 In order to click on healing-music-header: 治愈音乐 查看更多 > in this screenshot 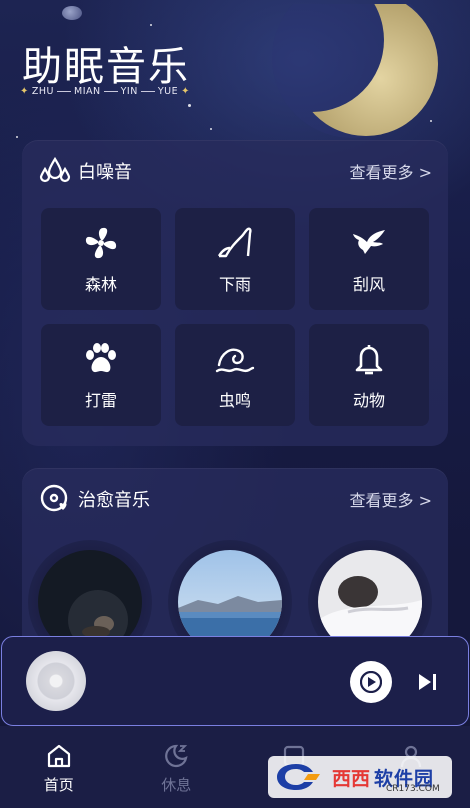, I will do `click(235, 499)`.